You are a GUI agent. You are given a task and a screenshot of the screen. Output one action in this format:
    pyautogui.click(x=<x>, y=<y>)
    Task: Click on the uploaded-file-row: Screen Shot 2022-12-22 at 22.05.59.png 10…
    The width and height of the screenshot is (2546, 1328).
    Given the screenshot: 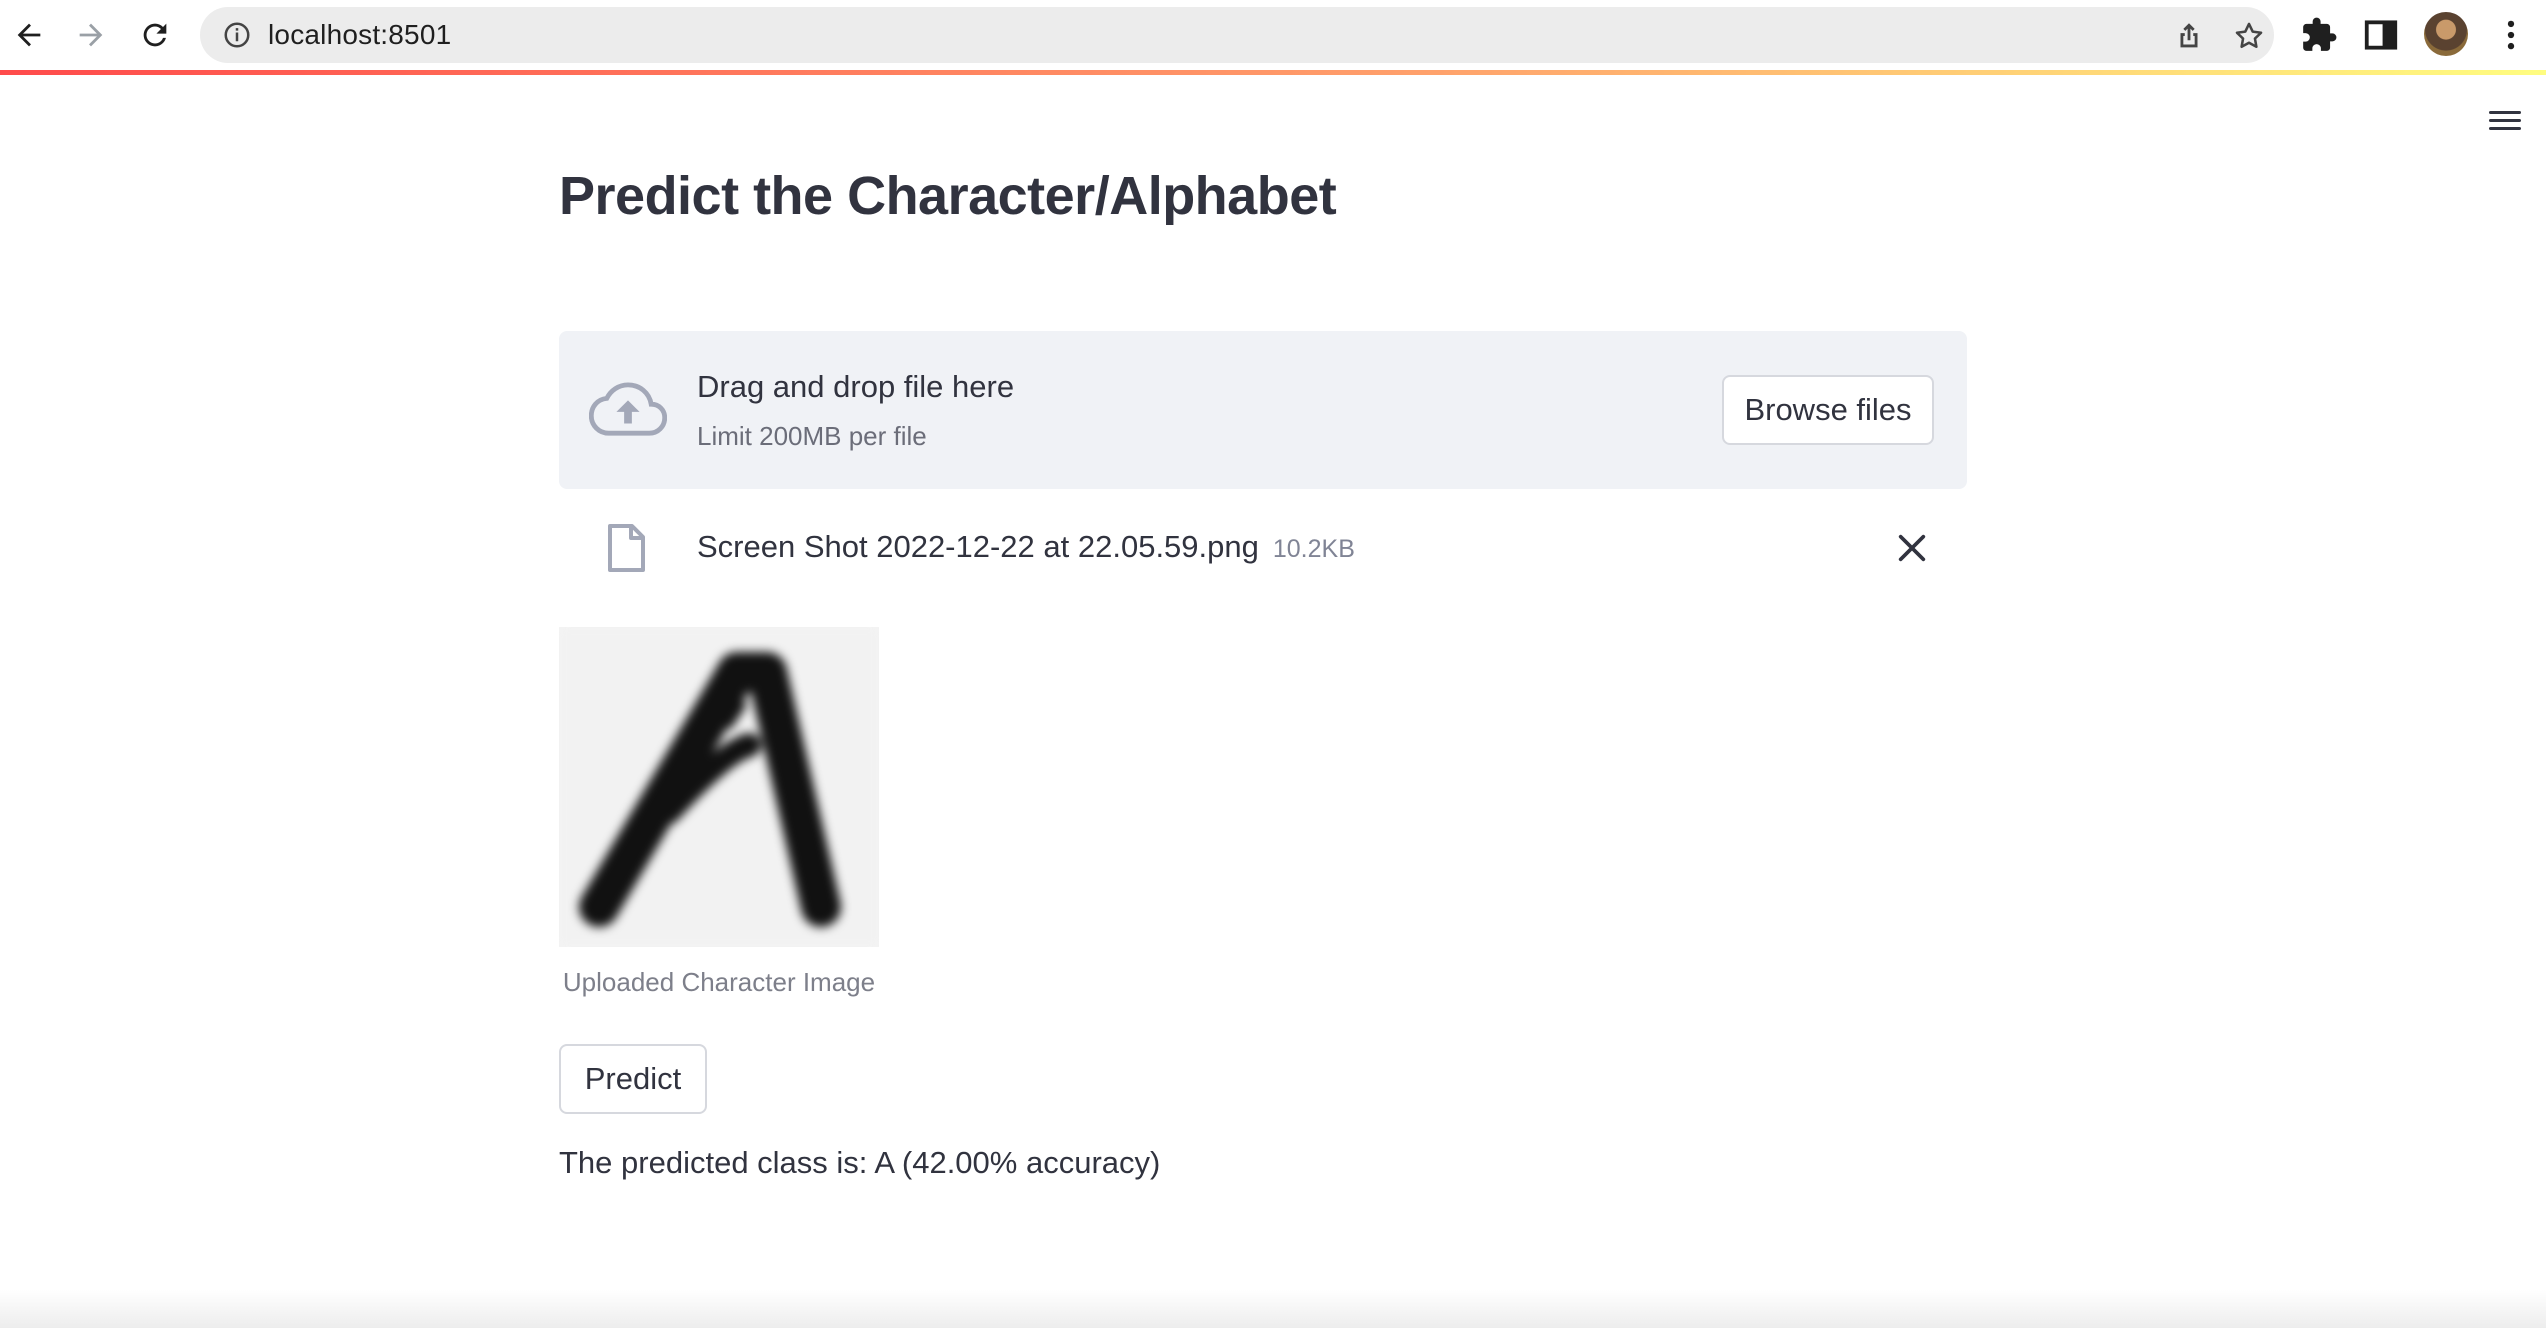 What is the action you would take?
    pyautogui.click(x=1263, y=547)
    